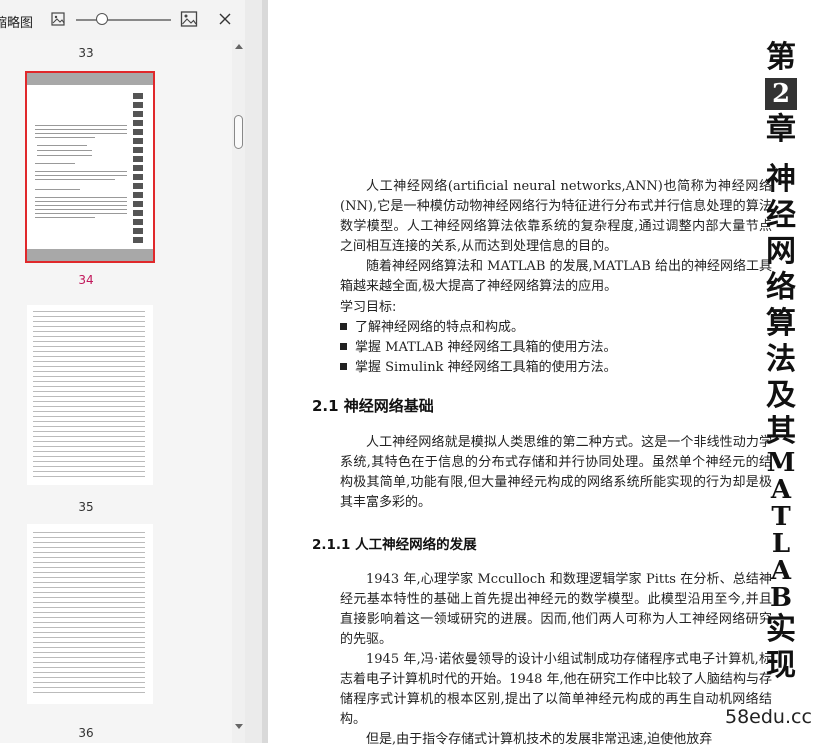  Describe the element at coordinates (238, 132) in the screenshot. I see `scrollbar-thumb` at that location.